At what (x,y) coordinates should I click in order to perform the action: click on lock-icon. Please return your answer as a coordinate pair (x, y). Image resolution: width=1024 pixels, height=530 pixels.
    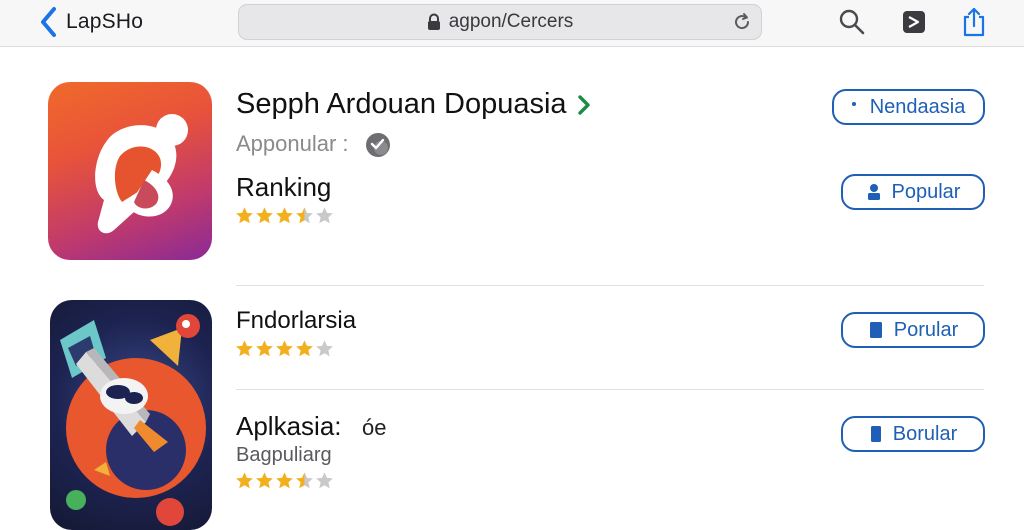
    Looking at the image, I should click on (433, 21).